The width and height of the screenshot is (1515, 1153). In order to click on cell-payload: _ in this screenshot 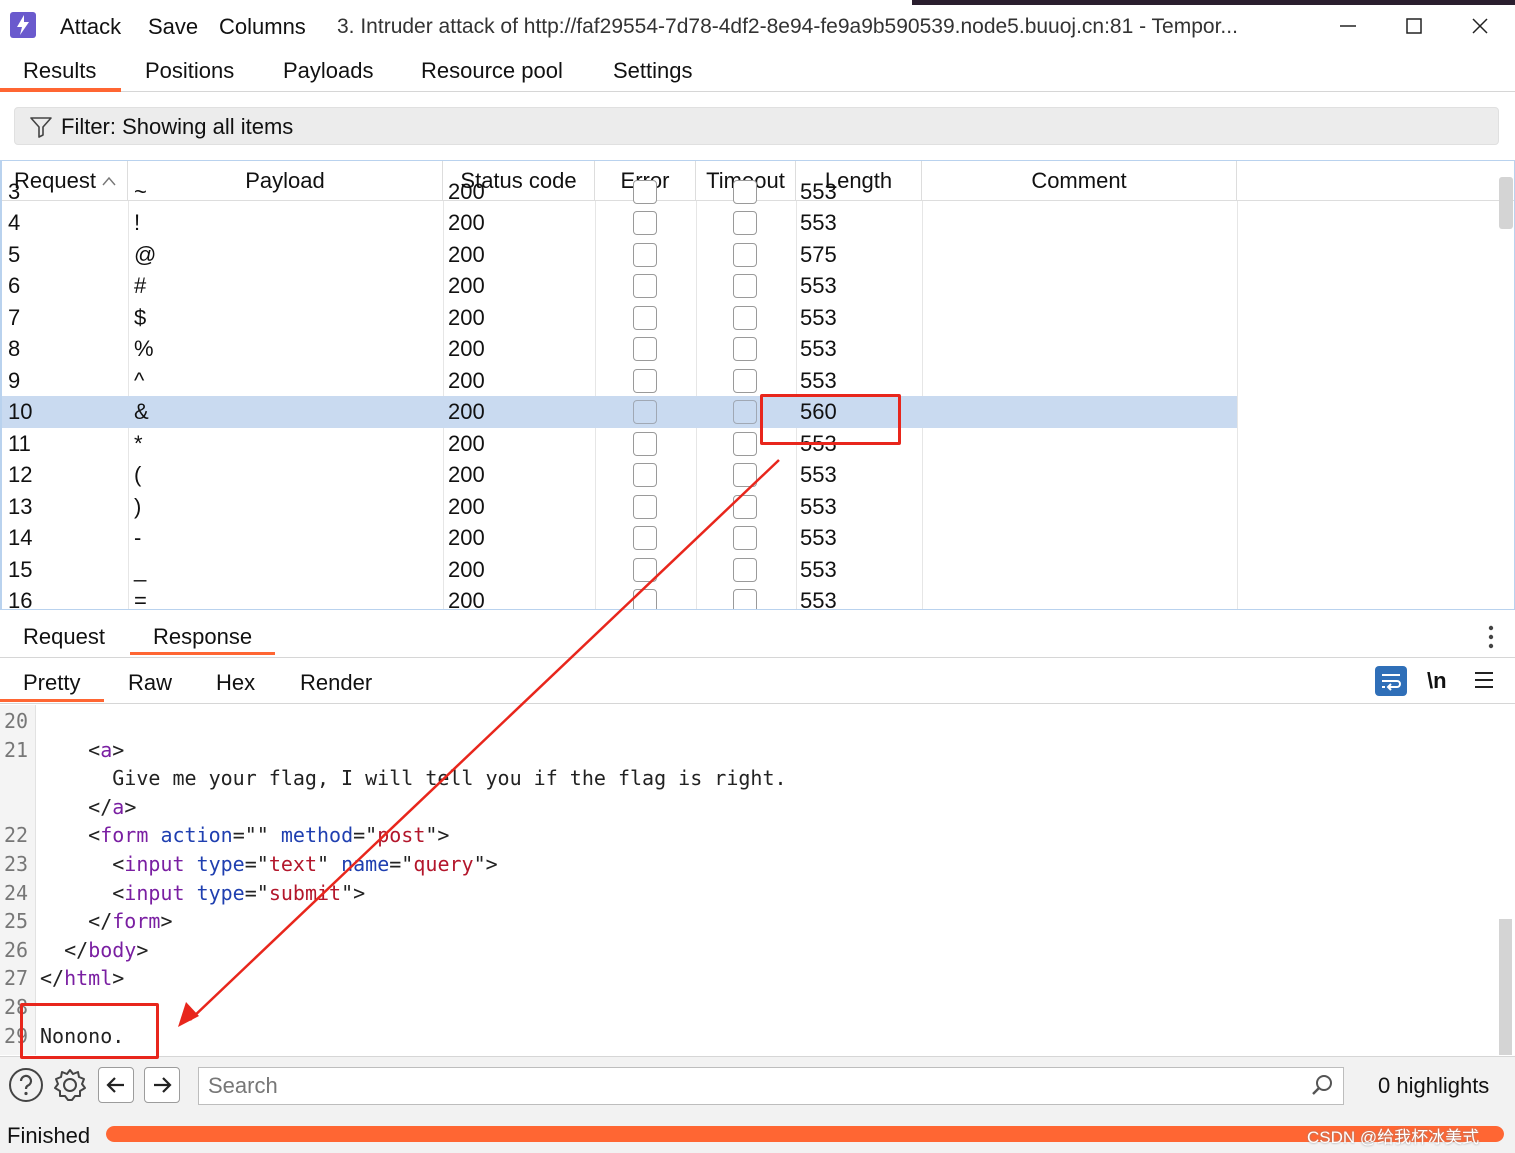, I will do `click(140, 569)`.